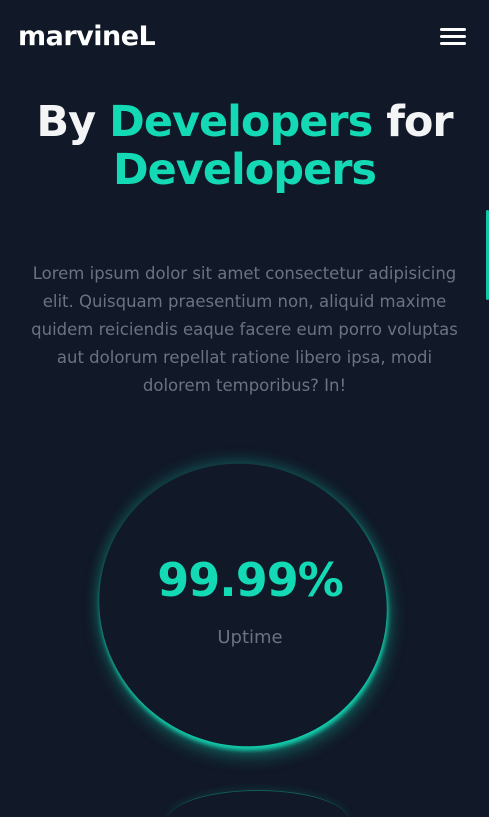  Describe the element at coordinates (244, 39) in the screenshot. I see `navbar: marvineL` at that location.